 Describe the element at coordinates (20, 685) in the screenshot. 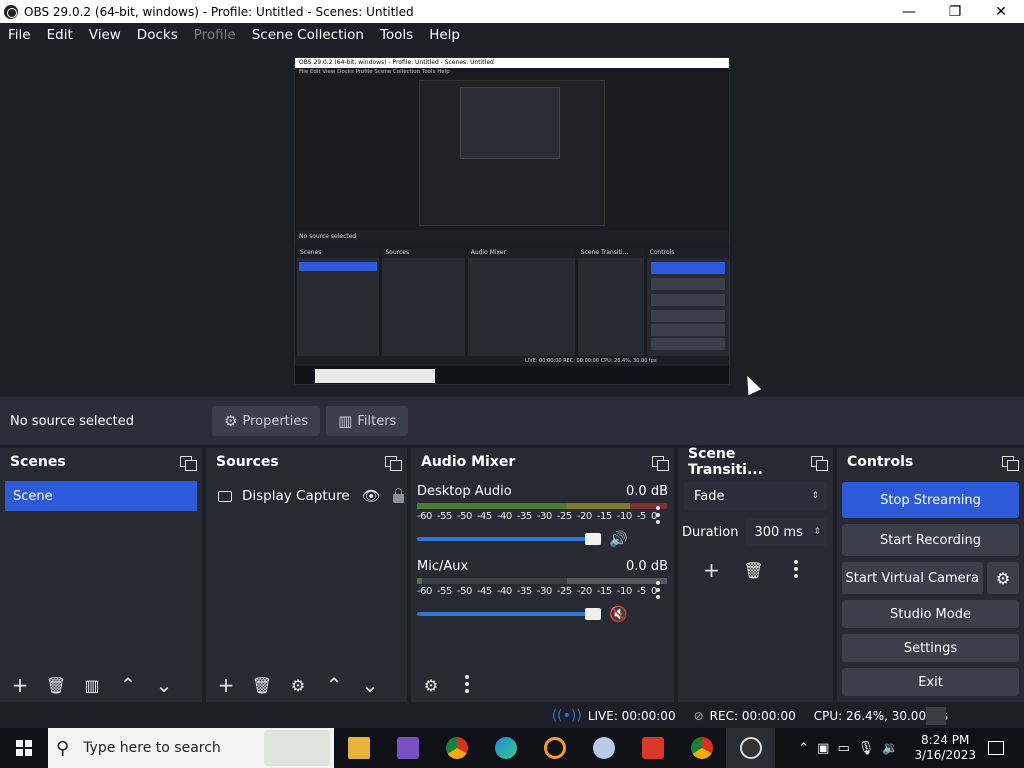

I see `add-scene-button: +` at that location.